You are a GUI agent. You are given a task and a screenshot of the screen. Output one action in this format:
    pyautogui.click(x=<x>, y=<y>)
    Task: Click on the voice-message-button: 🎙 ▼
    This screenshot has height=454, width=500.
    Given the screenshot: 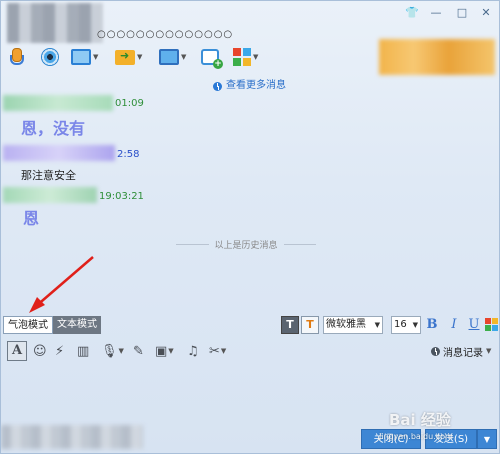 What is the action you would take?
    pyautogui.click(x=112, y=351)
    